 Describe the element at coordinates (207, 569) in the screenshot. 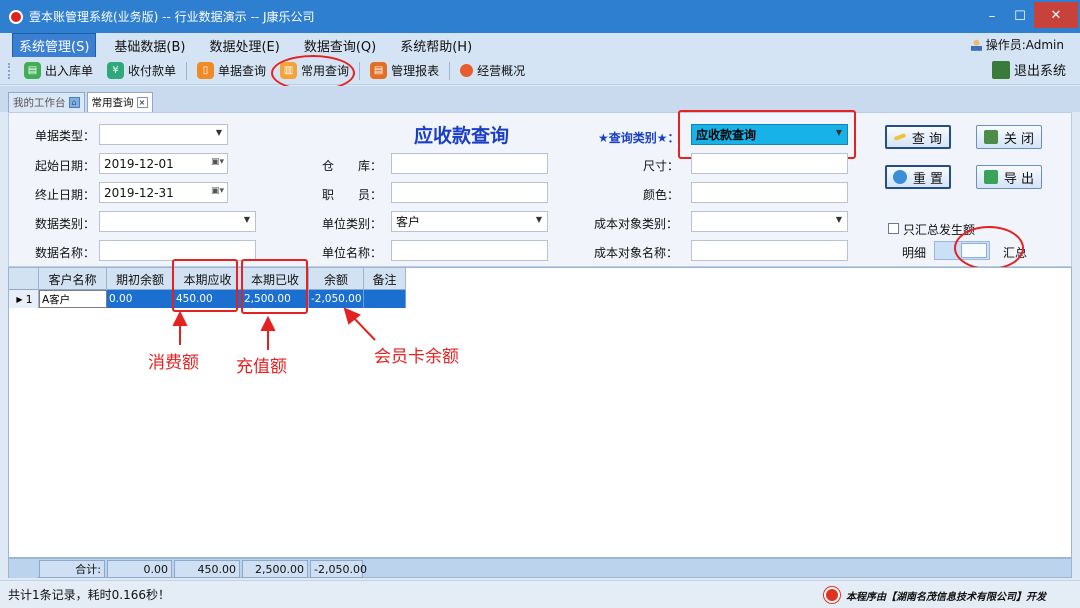

I see `totals-receivable: 450.00` at that location.